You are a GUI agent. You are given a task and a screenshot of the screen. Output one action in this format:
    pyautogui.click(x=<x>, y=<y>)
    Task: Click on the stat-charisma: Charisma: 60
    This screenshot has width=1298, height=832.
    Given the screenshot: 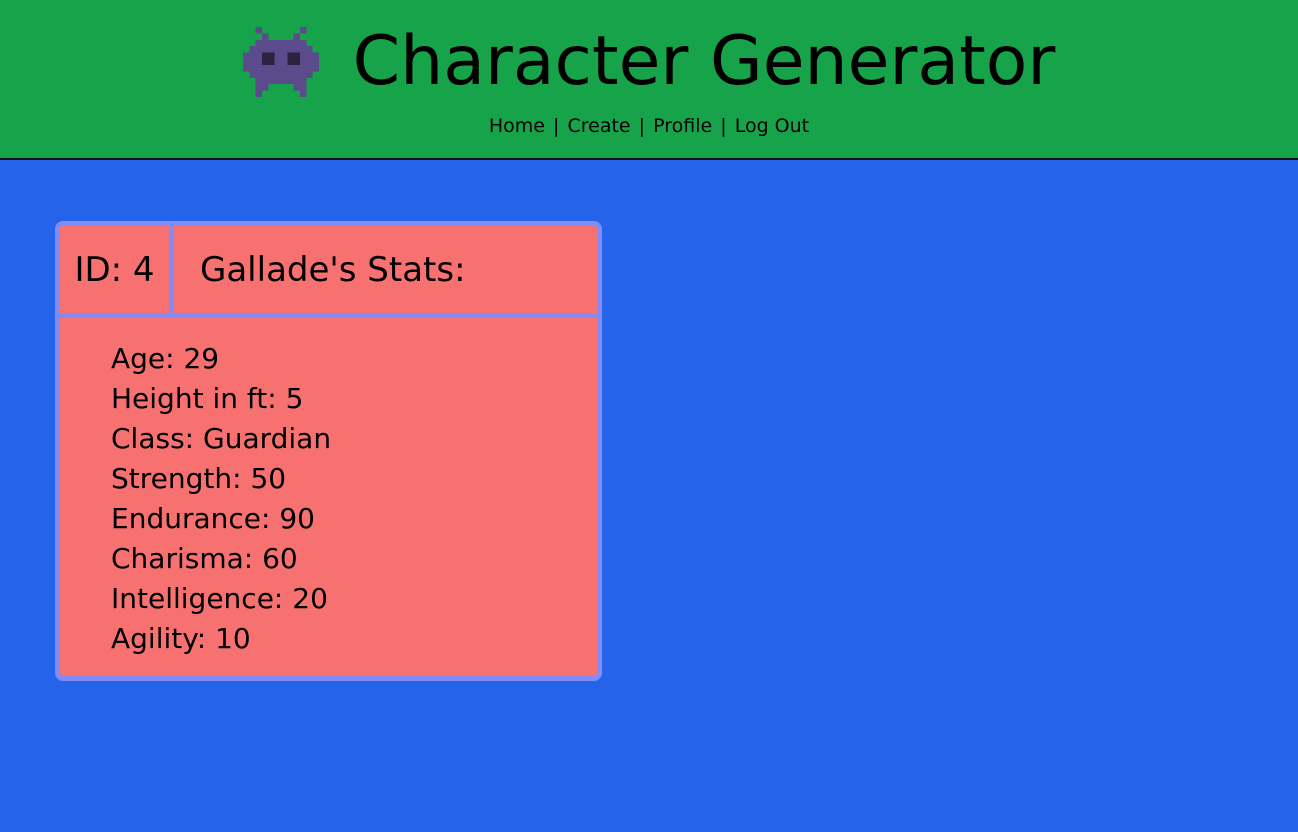 What is the action you would take?
    pyautogui.click(x=204, y=558)
    